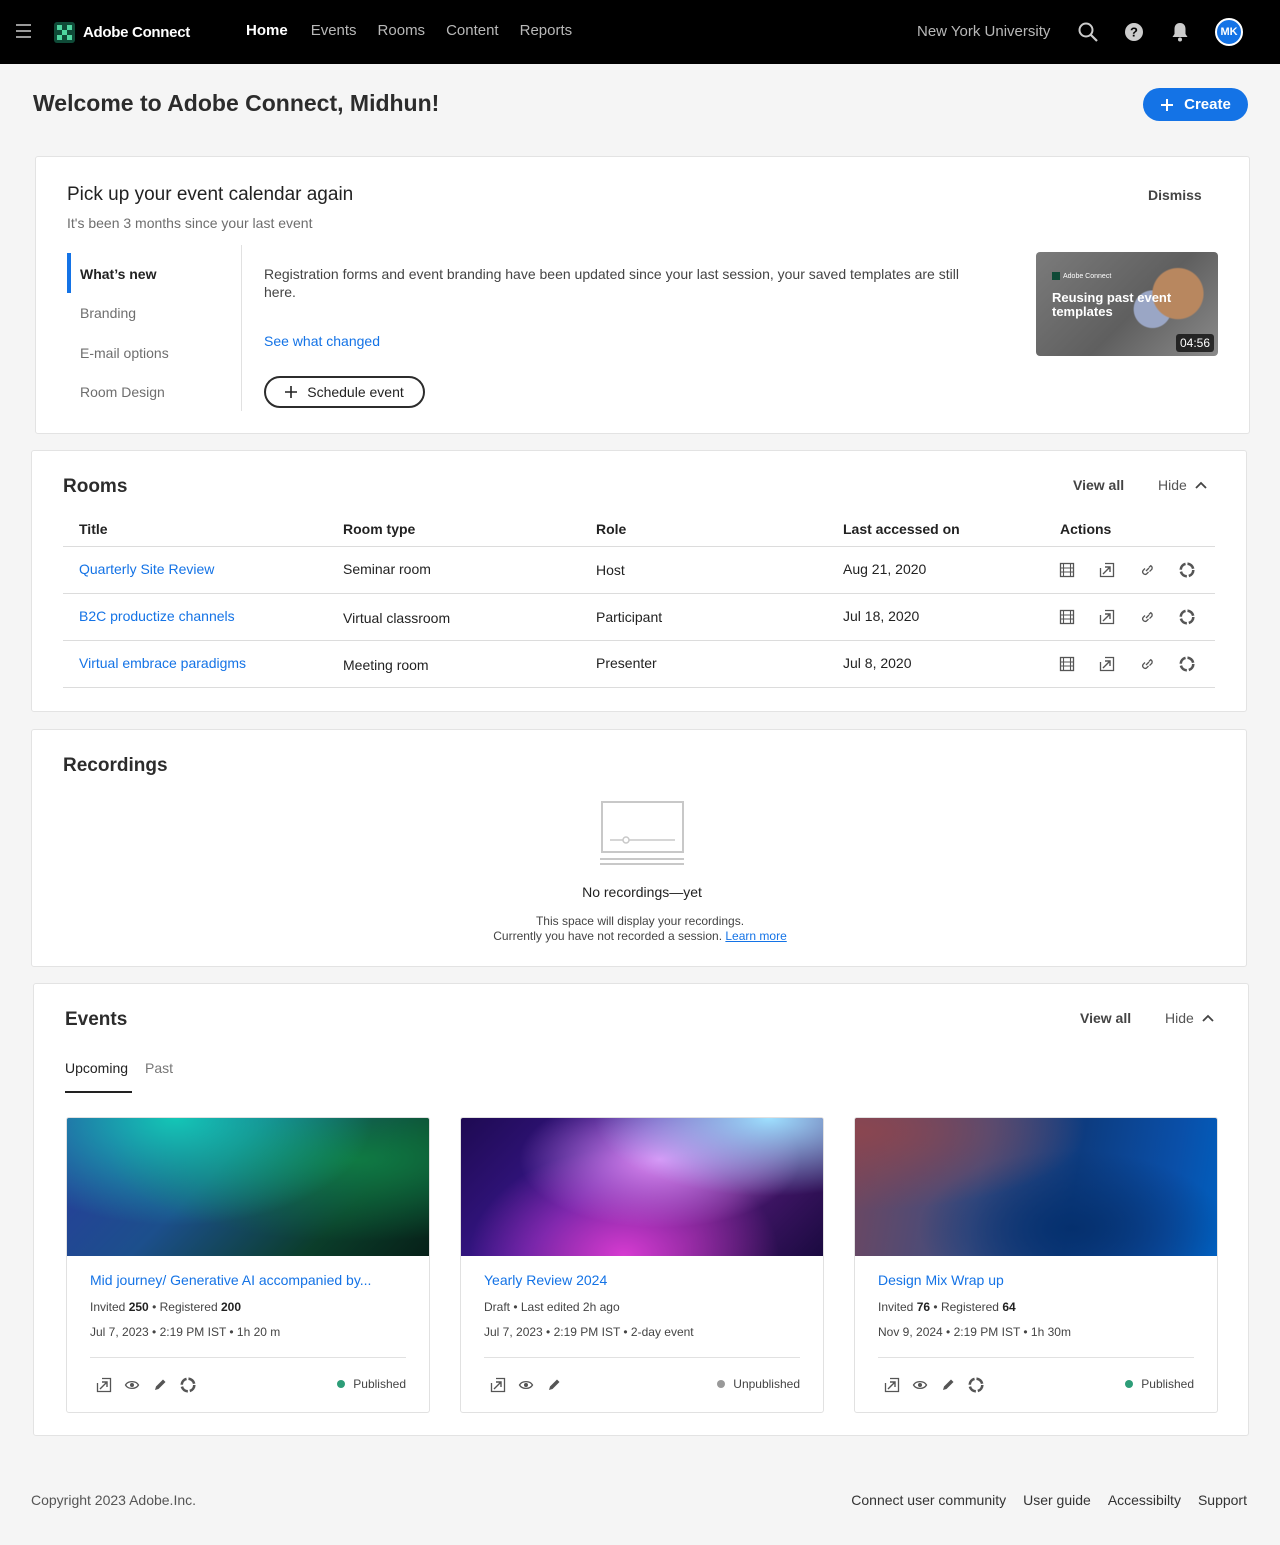 Image resolution: width=1280 pixels, height=1545 pixels. Describe the element at coordinates (122, 392) in the screenshot. I see `menu-item-room-design: Room Design` at that location.